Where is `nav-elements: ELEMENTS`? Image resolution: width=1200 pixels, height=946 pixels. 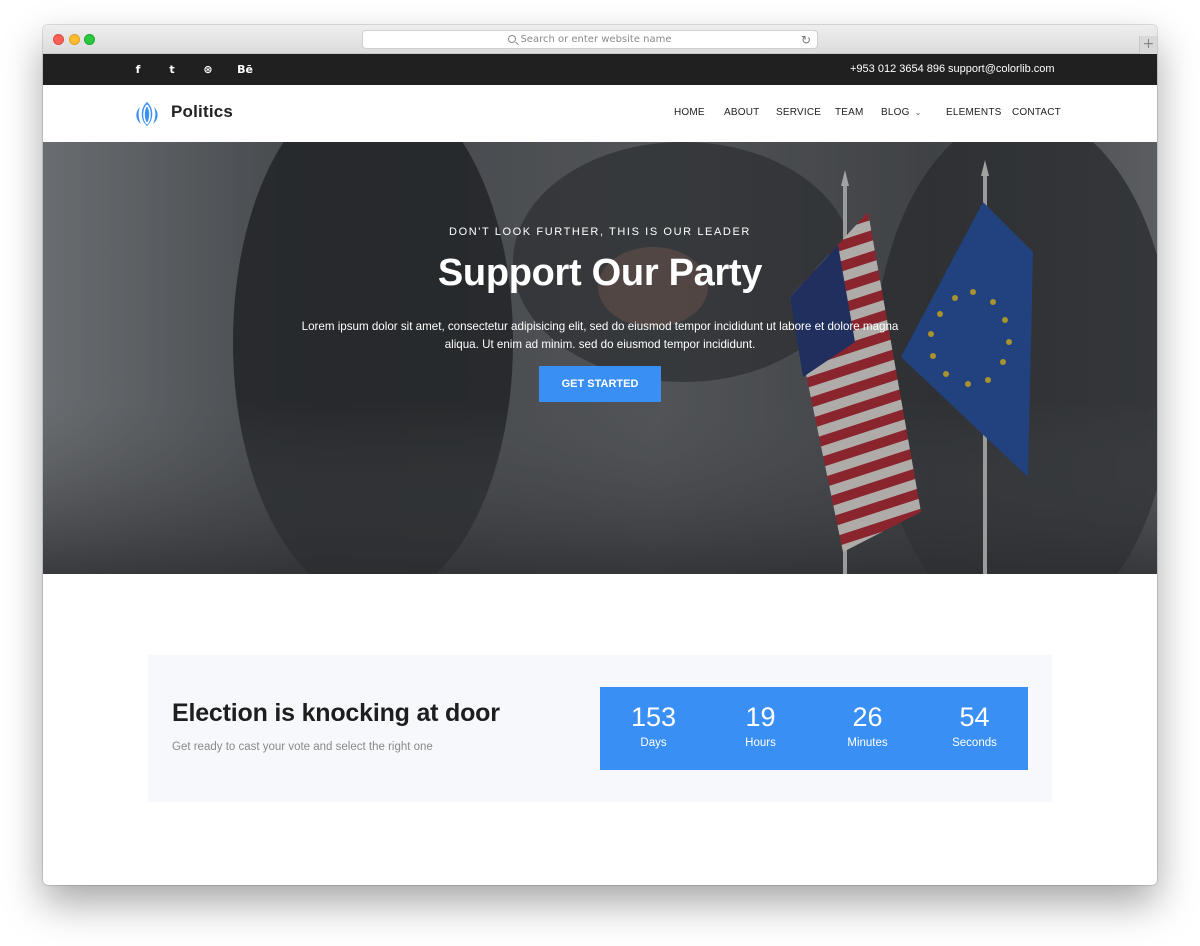
nav-elements: ELEMENTS is located at coordinates (974, 112).